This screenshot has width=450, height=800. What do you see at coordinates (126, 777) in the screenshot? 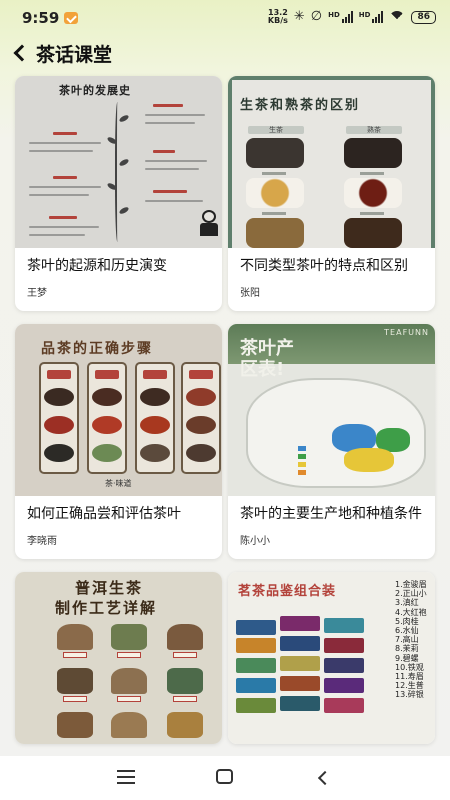
I see `menu-icon` at bounding box center [126, 777].